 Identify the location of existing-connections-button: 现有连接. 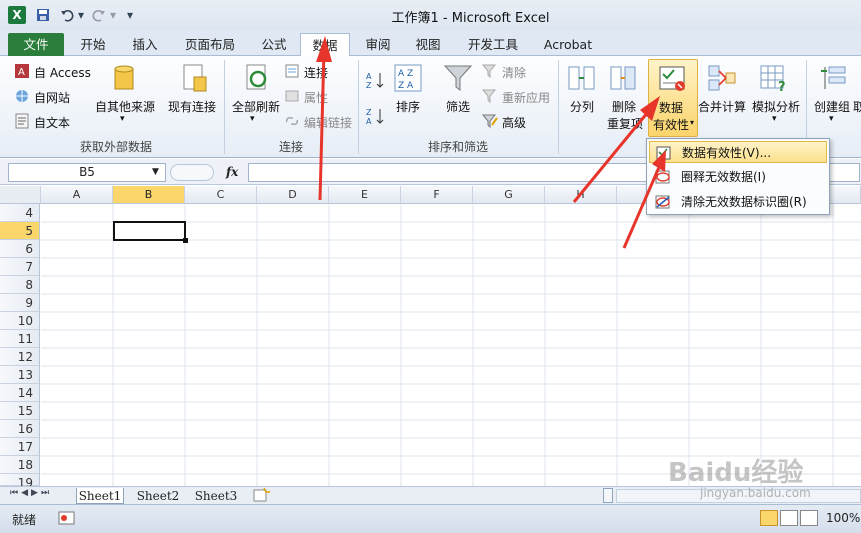
(192, 106).